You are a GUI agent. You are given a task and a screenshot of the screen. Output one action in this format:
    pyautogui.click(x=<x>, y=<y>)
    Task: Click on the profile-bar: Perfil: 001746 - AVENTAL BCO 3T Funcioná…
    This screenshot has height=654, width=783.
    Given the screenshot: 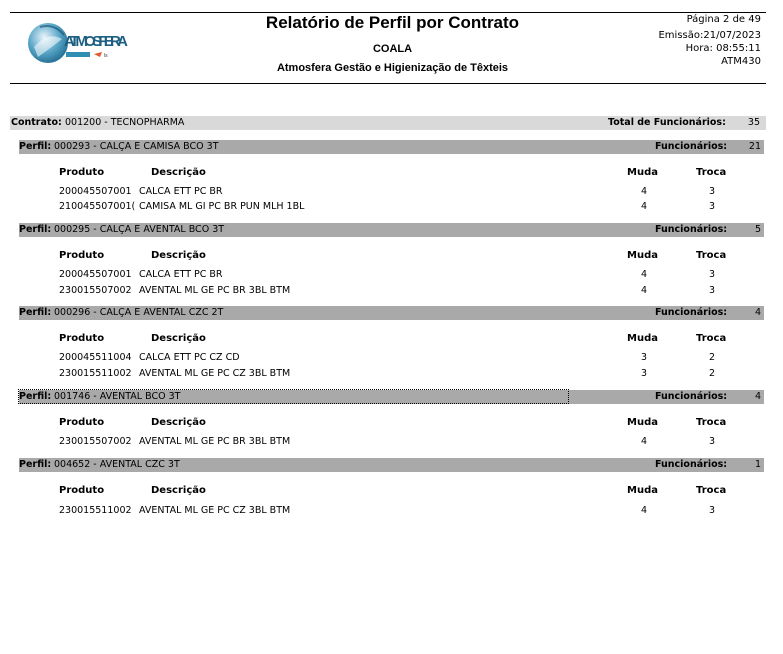 What is the action you would take?
    pyautogui.click(x=391, y=396)
    